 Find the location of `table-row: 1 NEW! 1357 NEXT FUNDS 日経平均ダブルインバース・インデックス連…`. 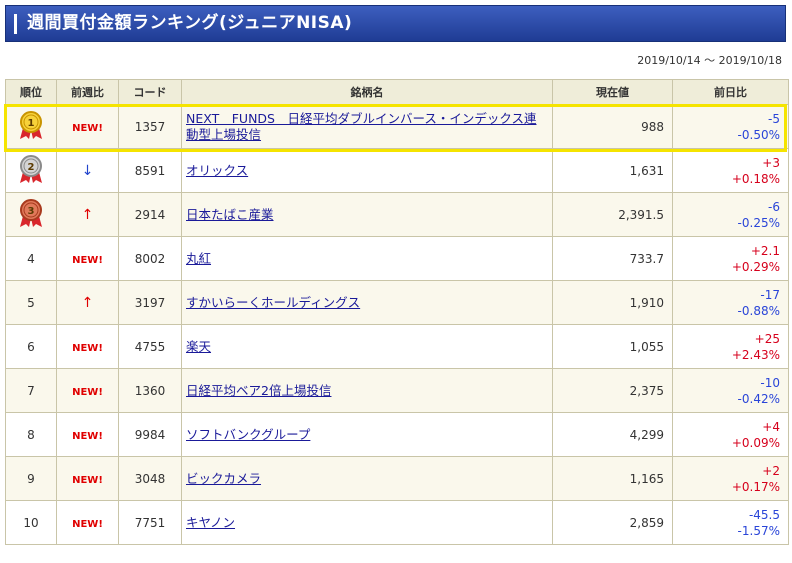

table-row: 1 NEW! 1357 NEXT FUNDS 日経平均ダブルインバース・インデックス連… is located at coordinates (397, 126).